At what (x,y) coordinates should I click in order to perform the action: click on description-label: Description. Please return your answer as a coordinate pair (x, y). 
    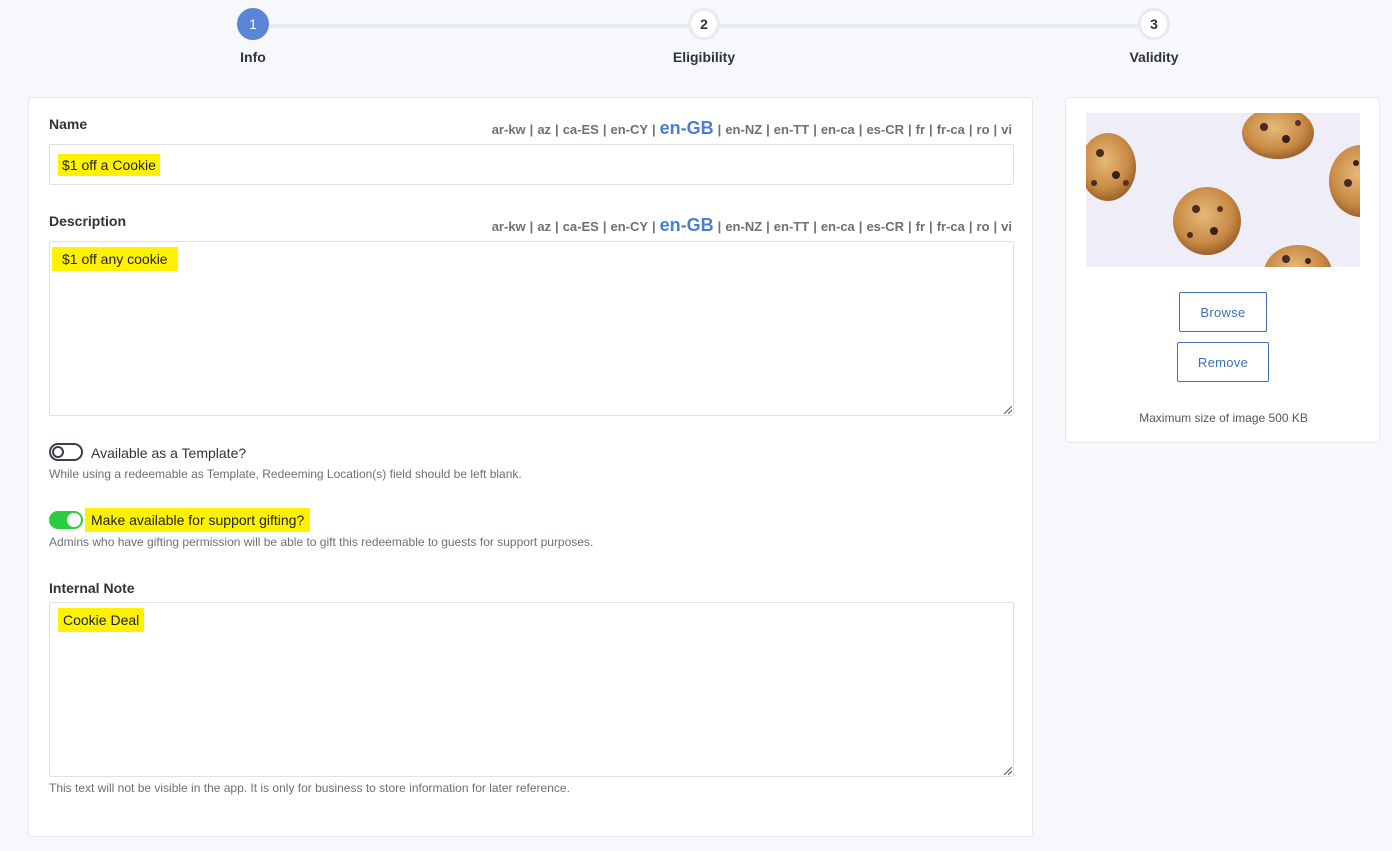
    Looking at the image, I should click on (88, 221).